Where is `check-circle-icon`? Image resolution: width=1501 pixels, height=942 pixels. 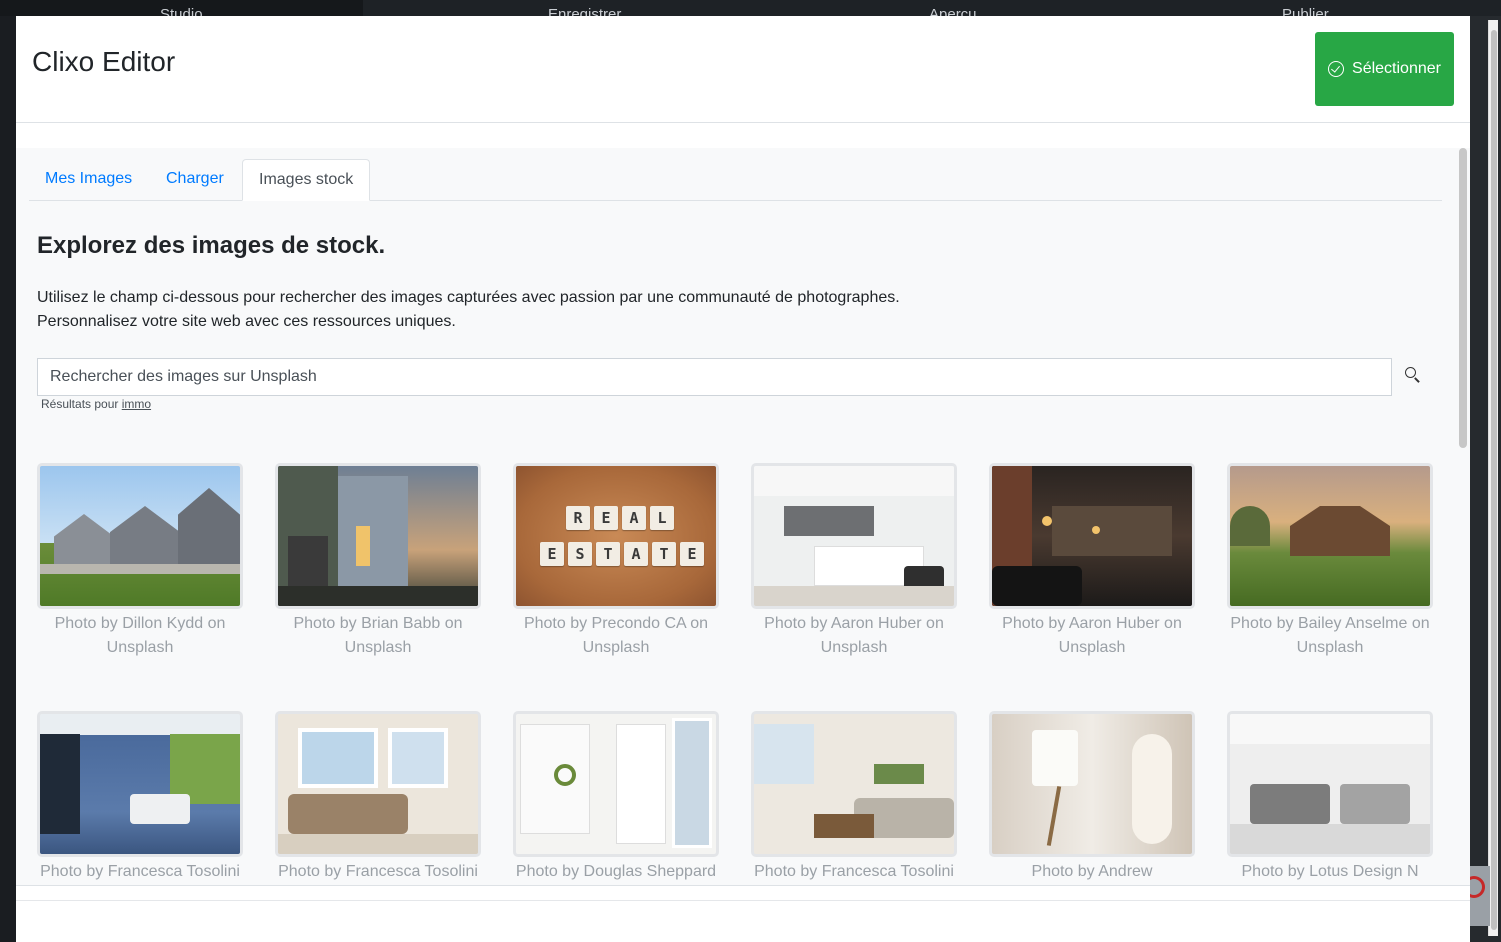
check-circle-icon is located at coordinates (1336, 69).